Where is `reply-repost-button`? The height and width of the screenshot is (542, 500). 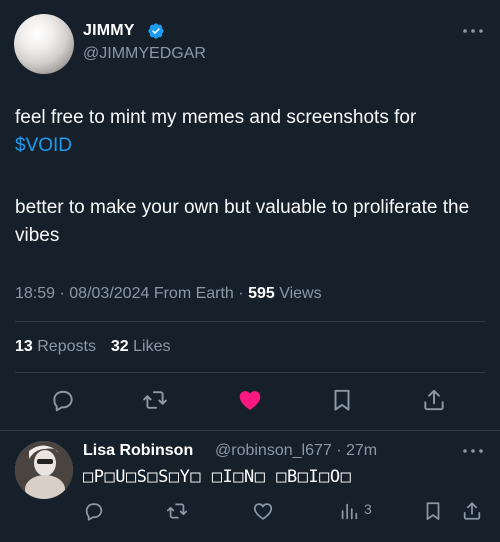
reply-repost-button is located at coordinates (177, 511).